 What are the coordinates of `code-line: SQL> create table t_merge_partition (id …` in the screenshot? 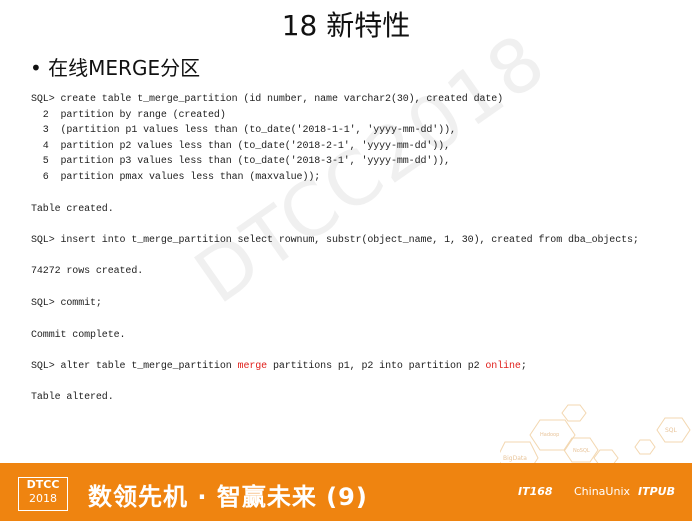 It's located at (267, 99).